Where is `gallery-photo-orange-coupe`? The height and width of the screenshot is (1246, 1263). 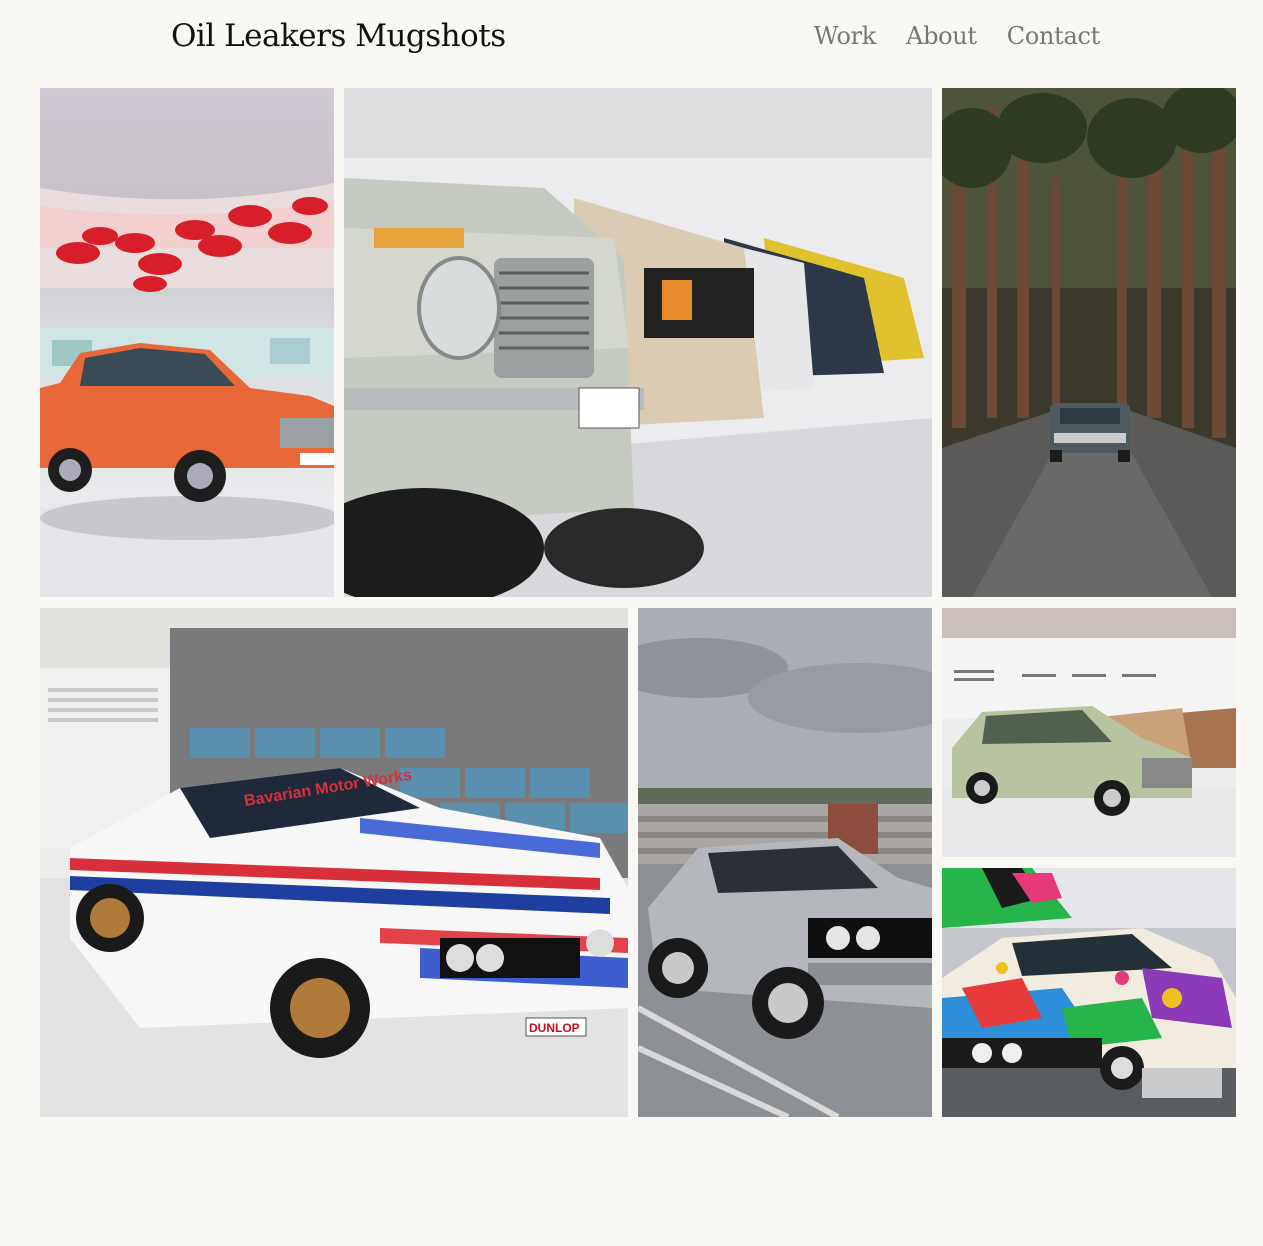
gallery-photo-orange-coupe is located at coordinates (187, 342).